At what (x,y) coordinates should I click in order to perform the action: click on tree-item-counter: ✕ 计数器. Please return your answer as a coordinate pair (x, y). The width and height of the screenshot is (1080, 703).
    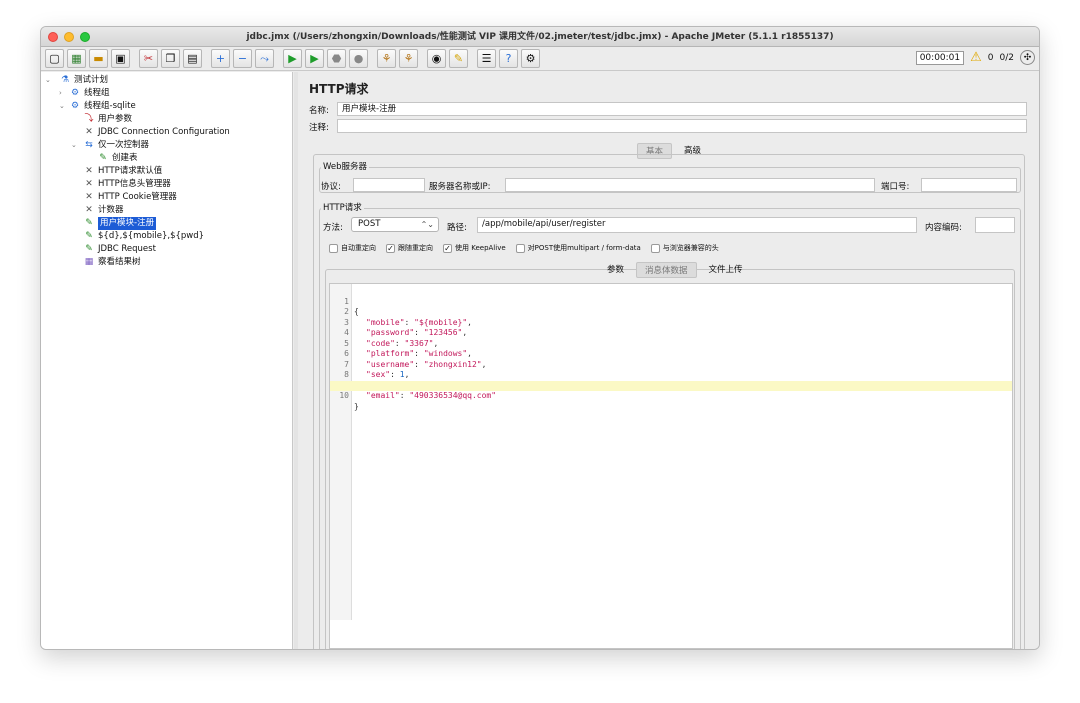
    Looking at the image, I should click on (103, 210).